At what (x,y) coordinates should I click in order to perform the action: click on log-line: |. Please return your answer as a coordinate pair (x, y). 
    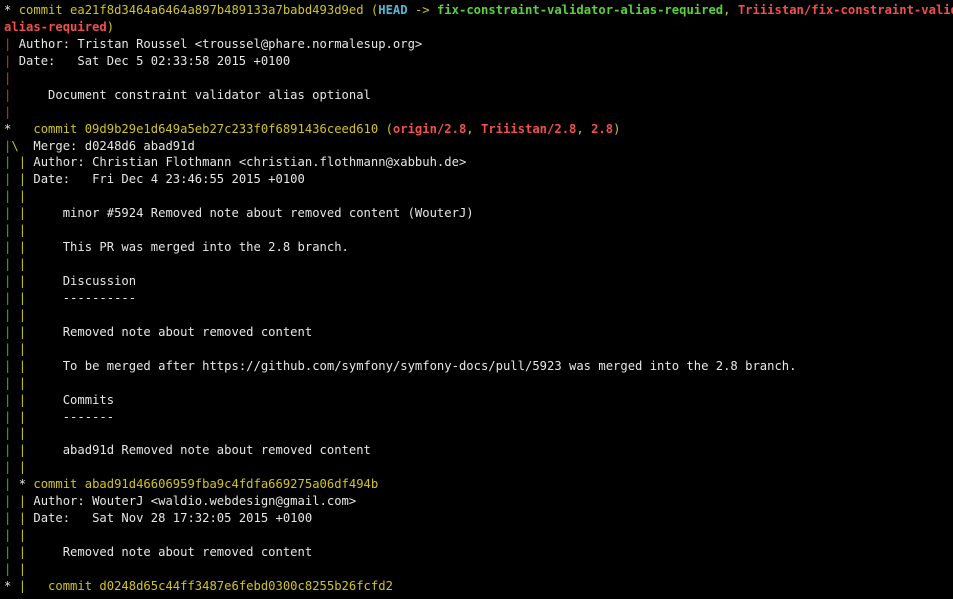
    Looking at the image, I should click on (478, 112).